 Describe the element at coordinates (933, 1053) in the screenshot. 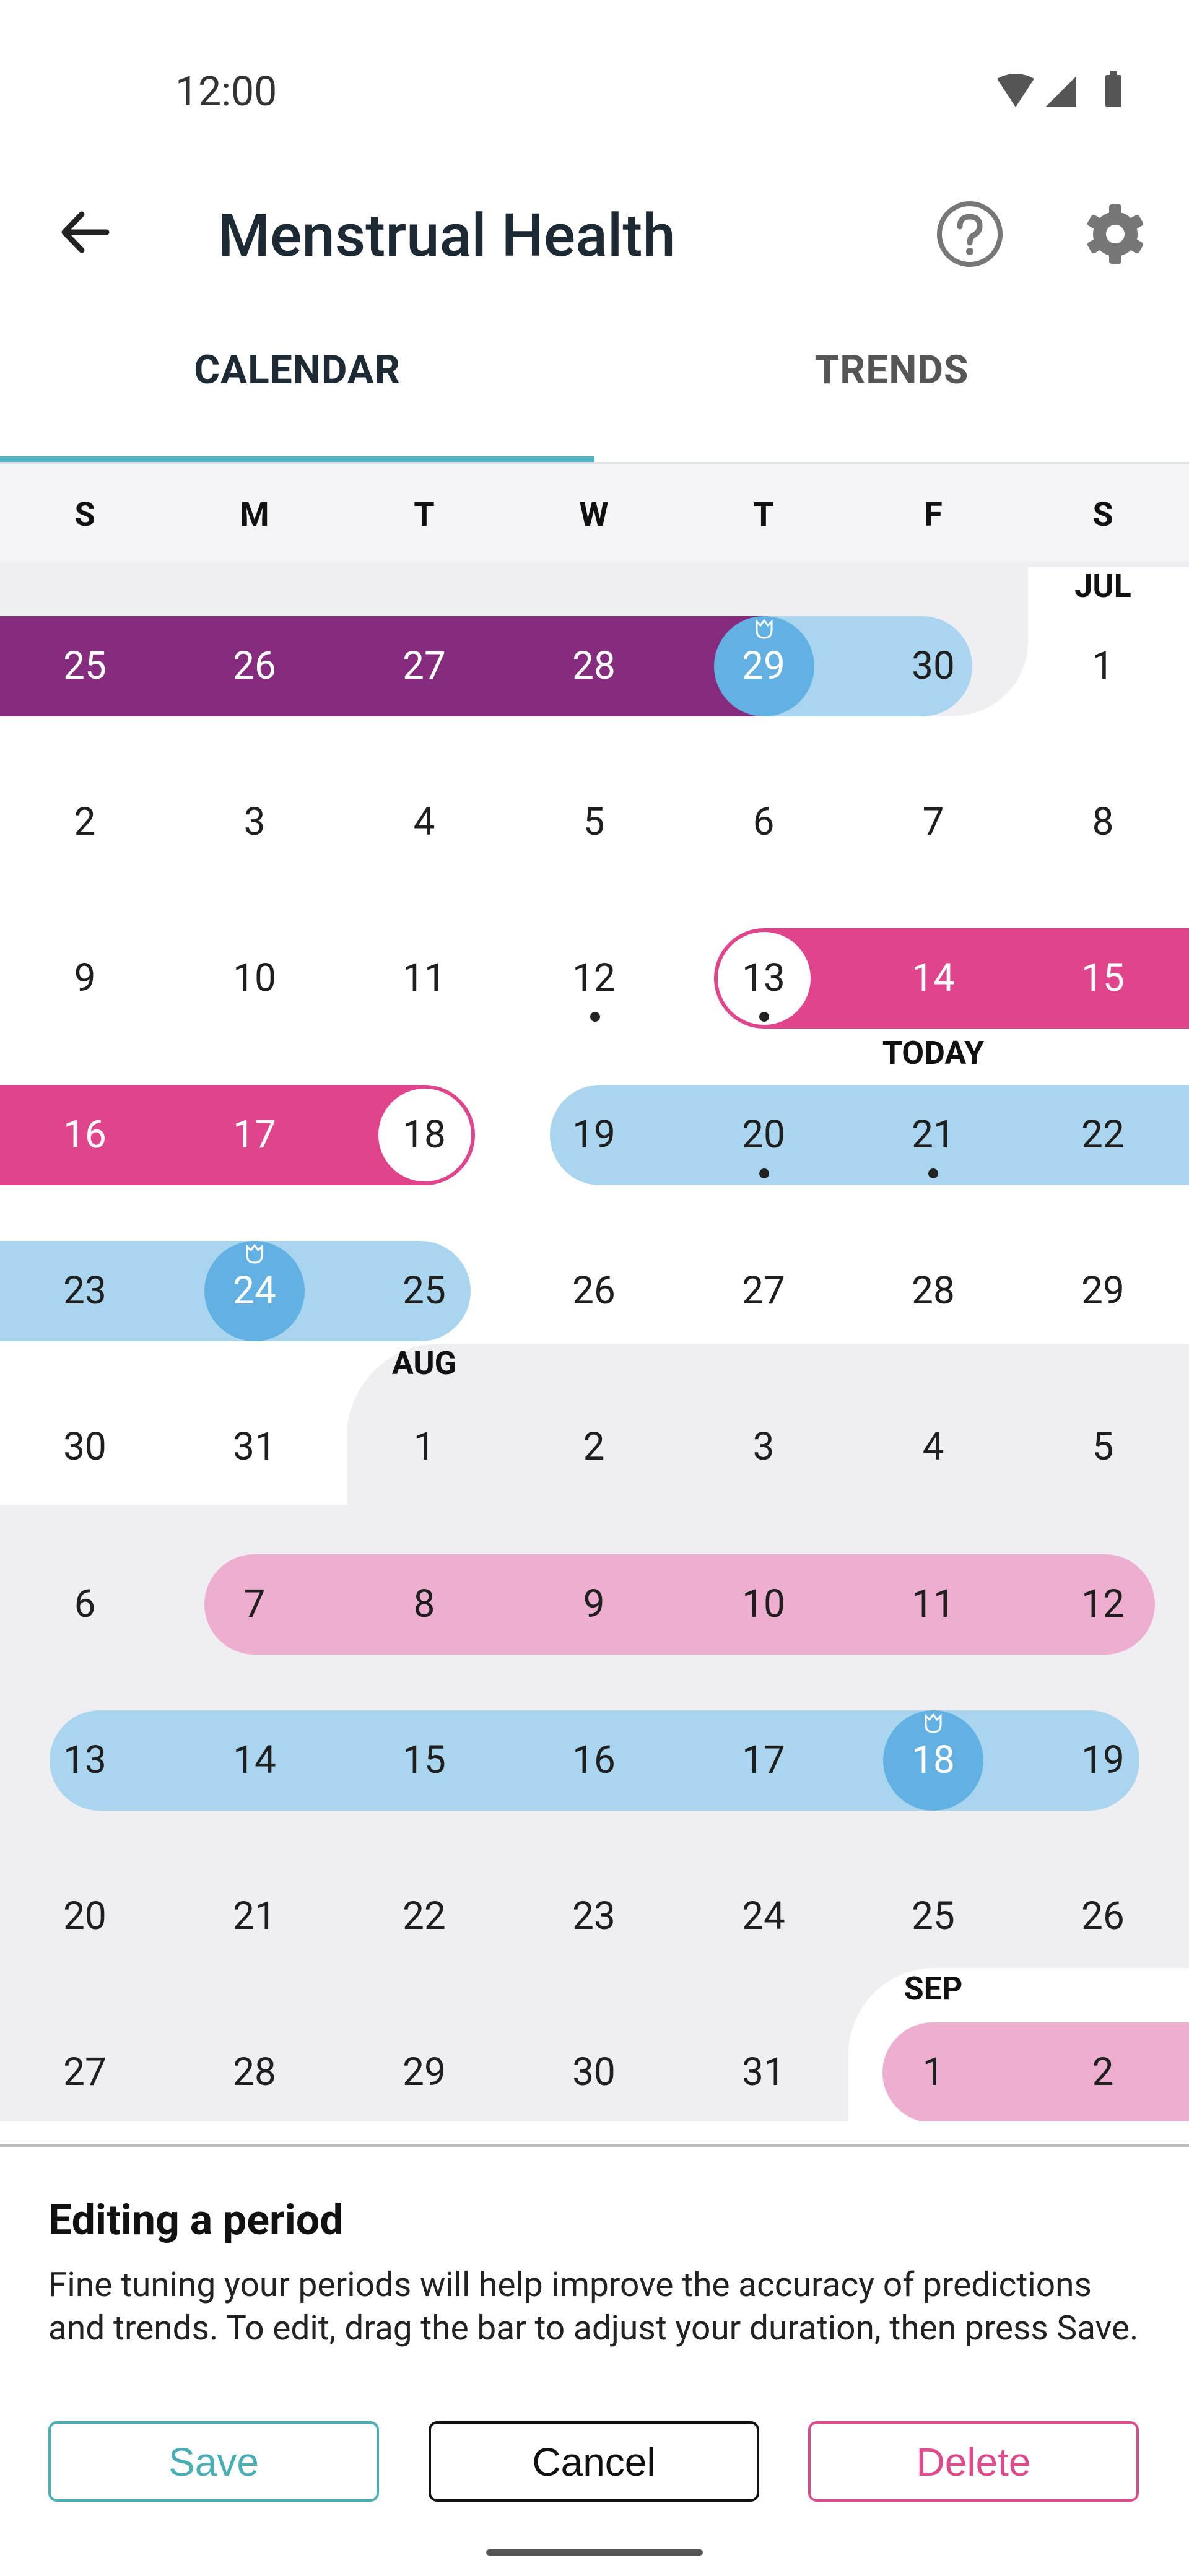

I see `today-label: TODAY` at that location.